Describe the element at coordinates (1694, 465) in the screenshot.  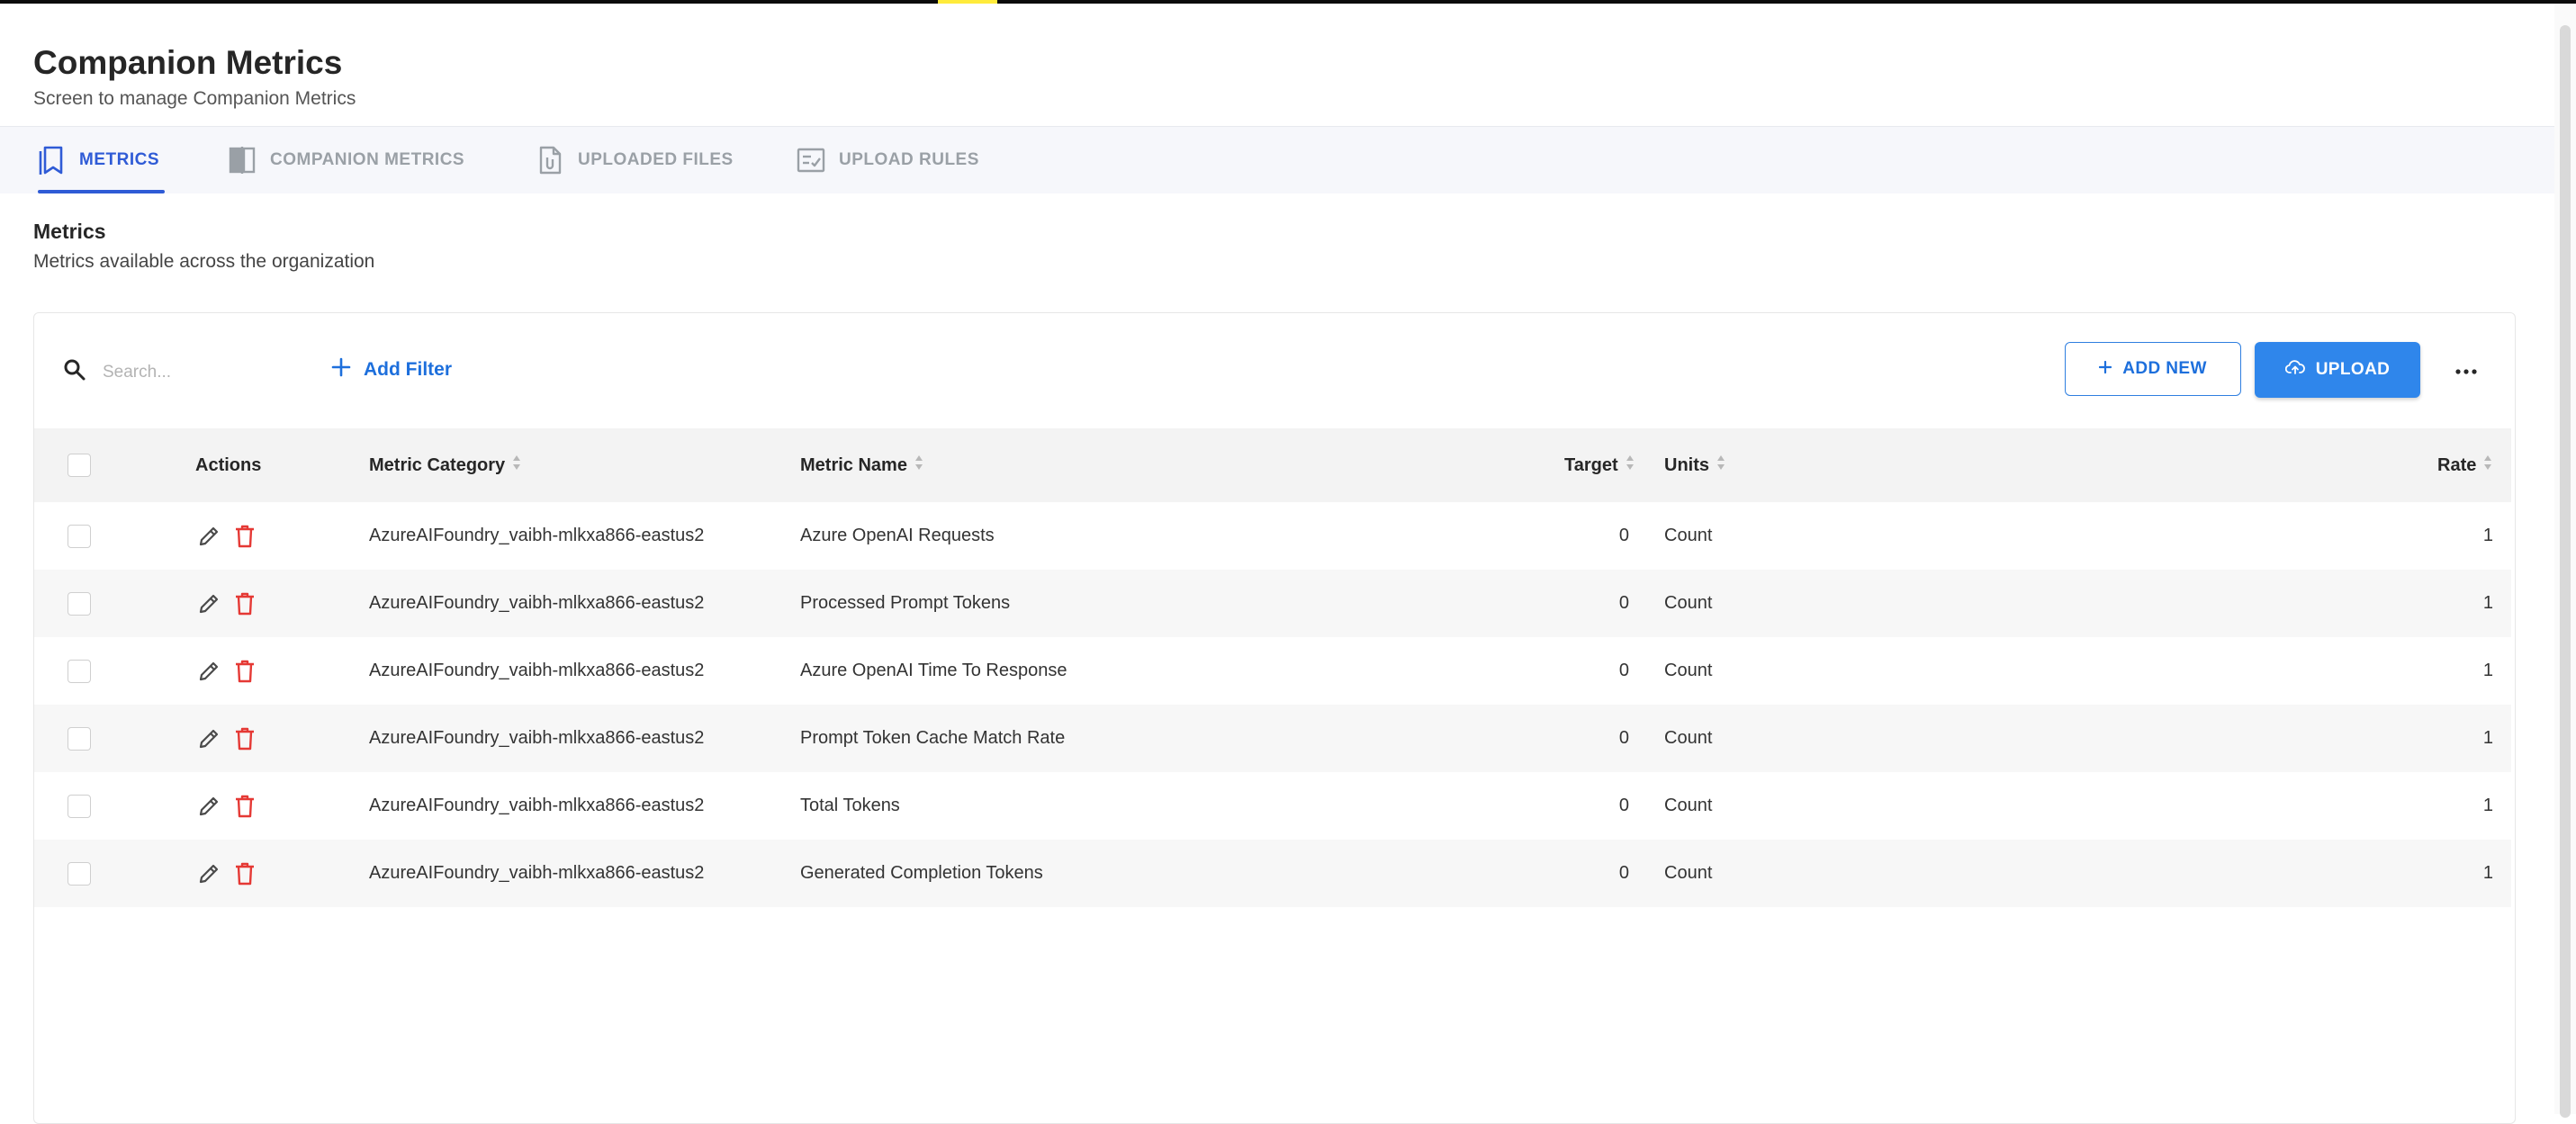
I see `column-header-units: Units` at that location.